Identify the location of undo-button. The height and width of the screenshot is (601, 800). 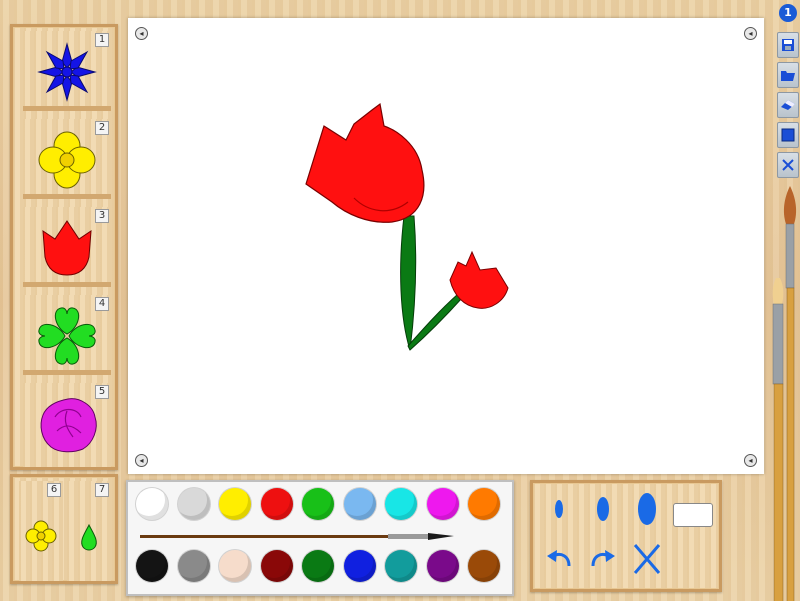
(559, 559).